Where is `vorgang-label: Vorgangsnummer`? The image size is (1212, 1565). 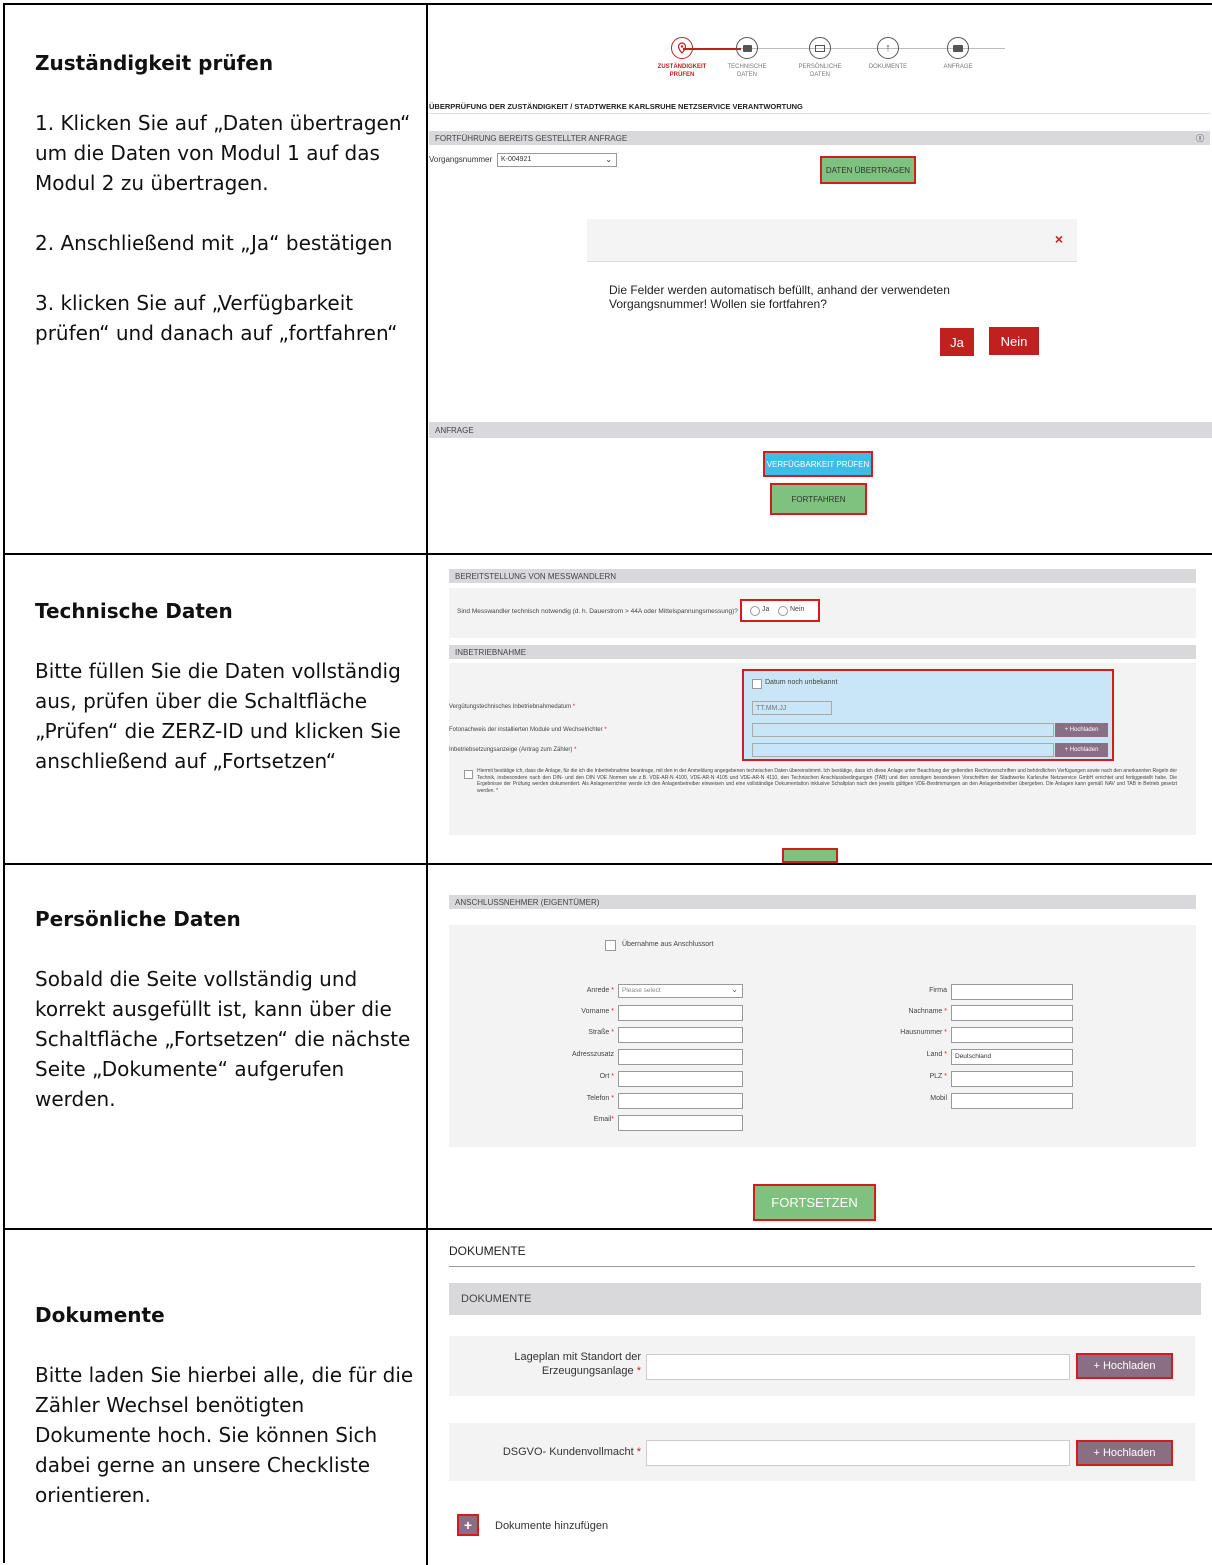 vorgang-label: Vorgangsnummer is located at coordinates (461, 159).